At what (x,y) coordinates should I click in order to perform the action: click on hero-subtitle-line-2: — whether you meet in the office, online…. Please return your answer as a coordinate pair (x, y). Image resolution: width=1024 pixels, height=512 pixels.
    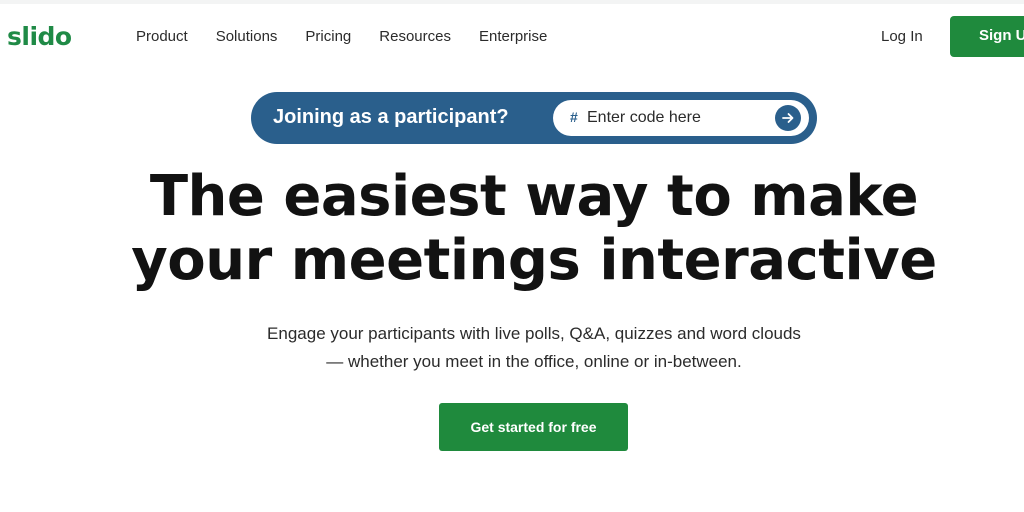
    Looking at the image, I should click on (534, 361).